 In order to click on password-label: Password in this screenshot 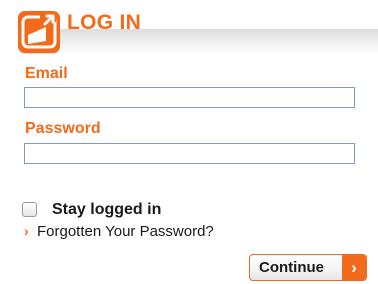, I will do `click(63, 128)`.